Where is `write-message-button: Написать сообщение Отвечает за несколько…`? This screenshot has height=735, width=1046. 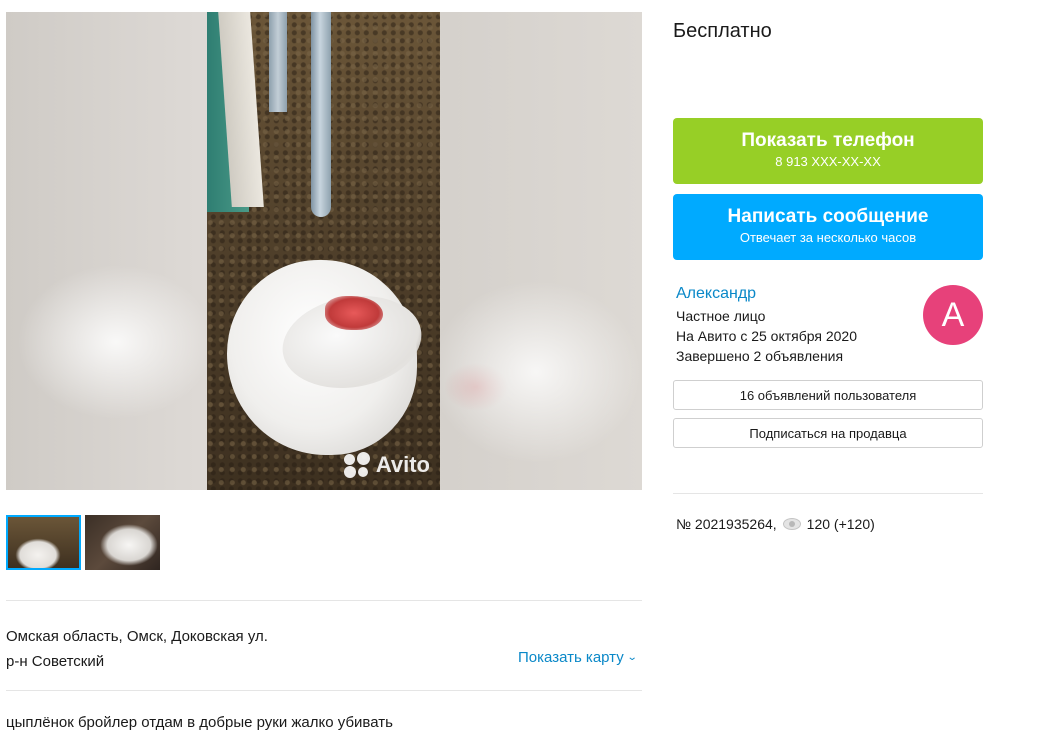
write-message-button: Написать сообщение Отвечает за несколько… is located at coordinates (828, 227).